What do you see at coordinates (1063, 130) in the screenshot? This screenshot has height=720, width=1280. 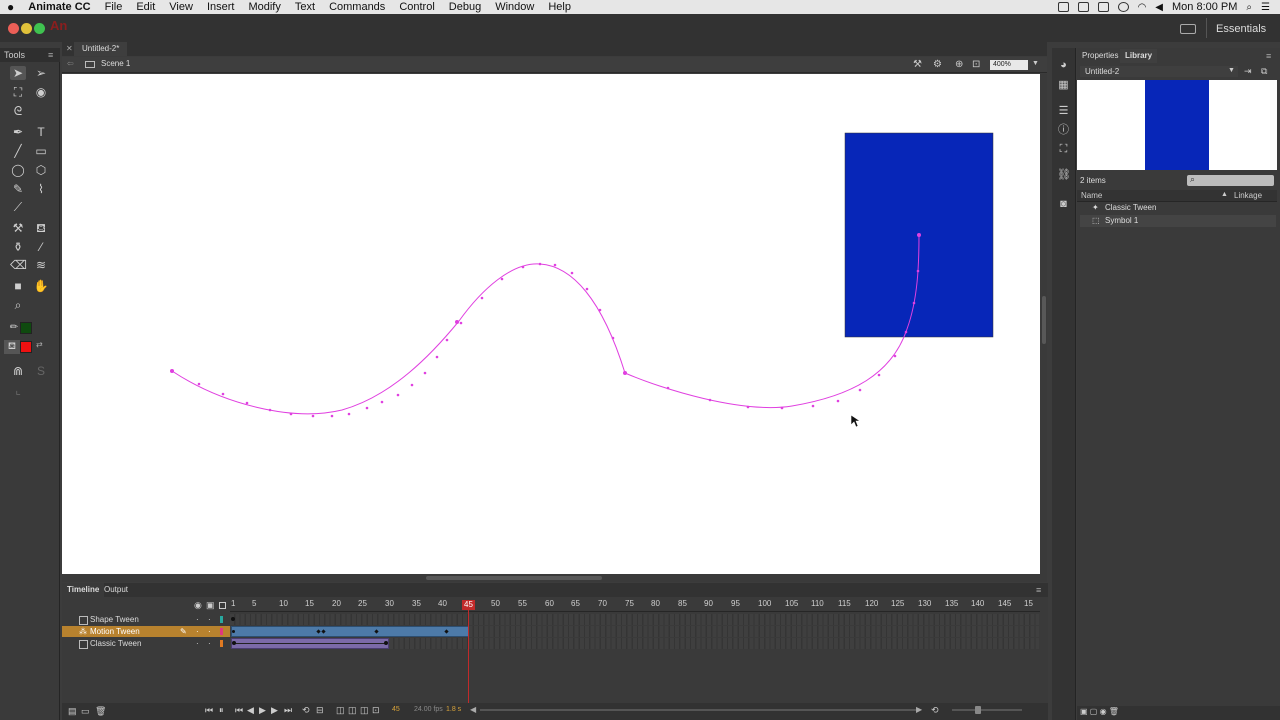 I see `info-panel-icon: ⓘ` at bounding box center [1063, 130].